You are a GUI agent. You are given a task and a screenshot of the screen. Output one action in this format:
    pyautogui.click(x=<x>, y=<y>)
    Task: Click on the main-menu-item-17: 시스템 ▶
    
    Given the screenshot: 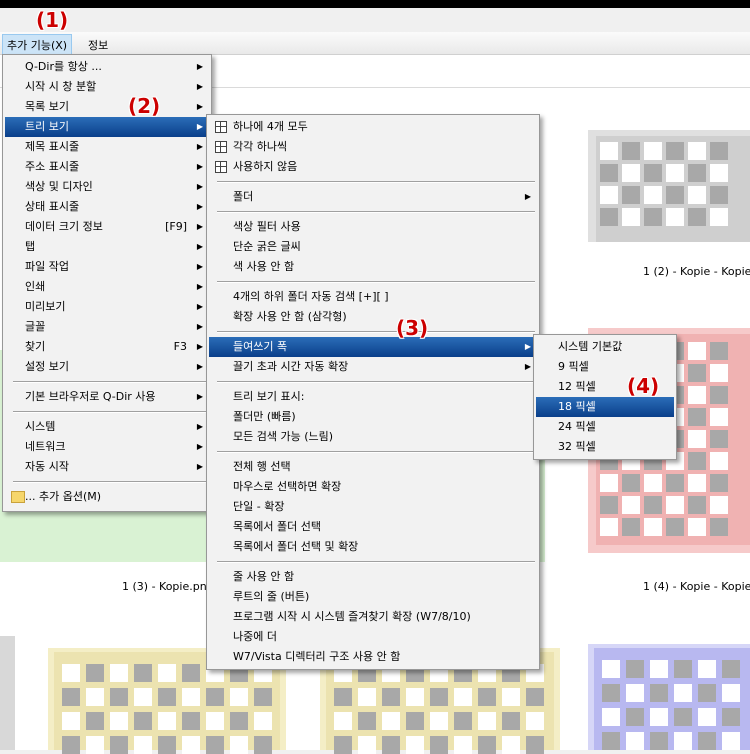 What is the action you would take?
    pyautogui.click(x=107, y=427)
    